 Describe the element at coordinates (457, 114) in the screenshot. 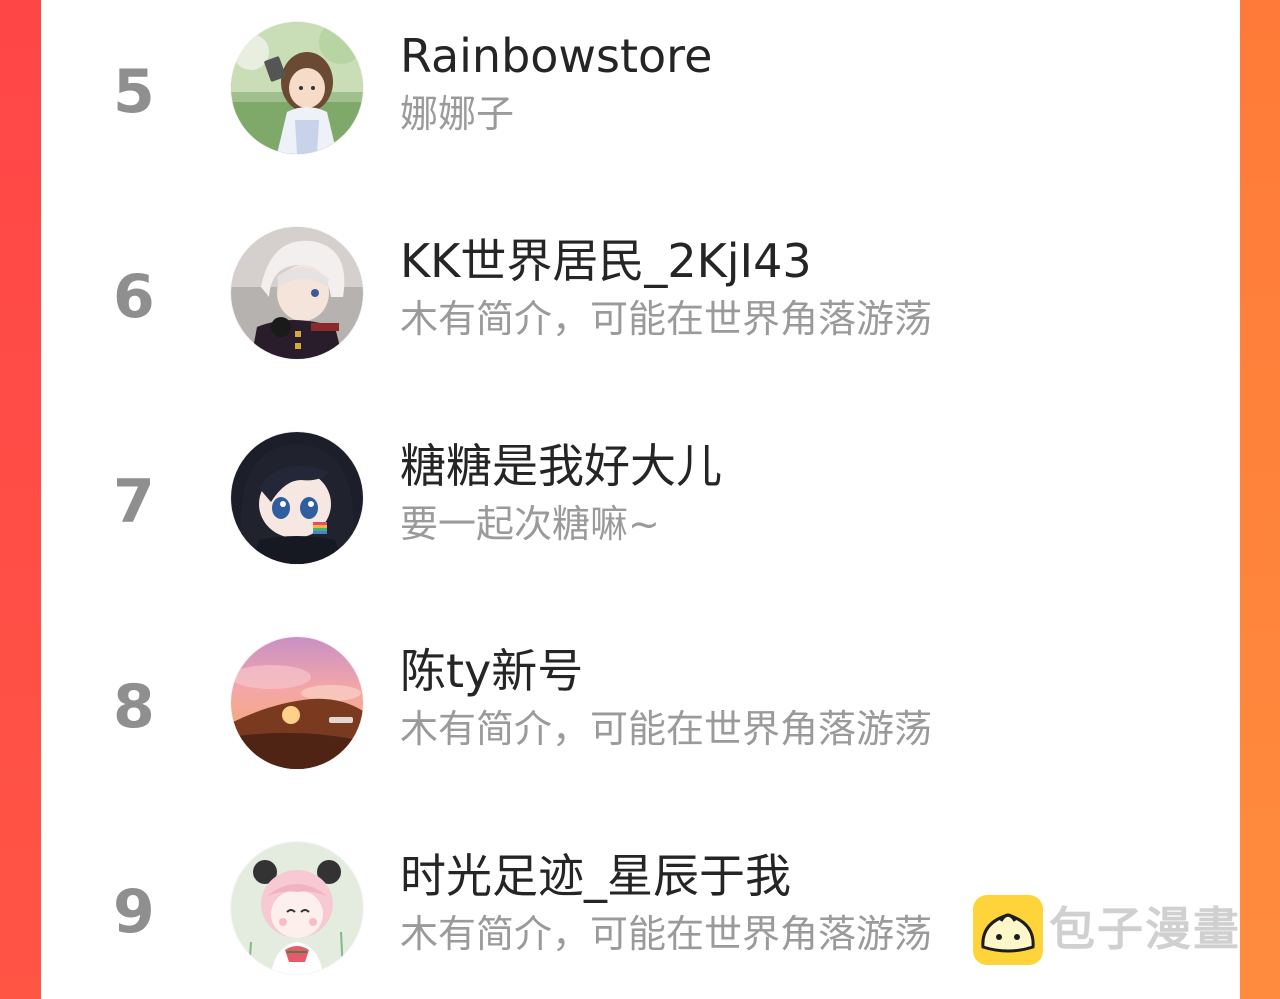

I see `user-bio: 娜娜子` at that location.